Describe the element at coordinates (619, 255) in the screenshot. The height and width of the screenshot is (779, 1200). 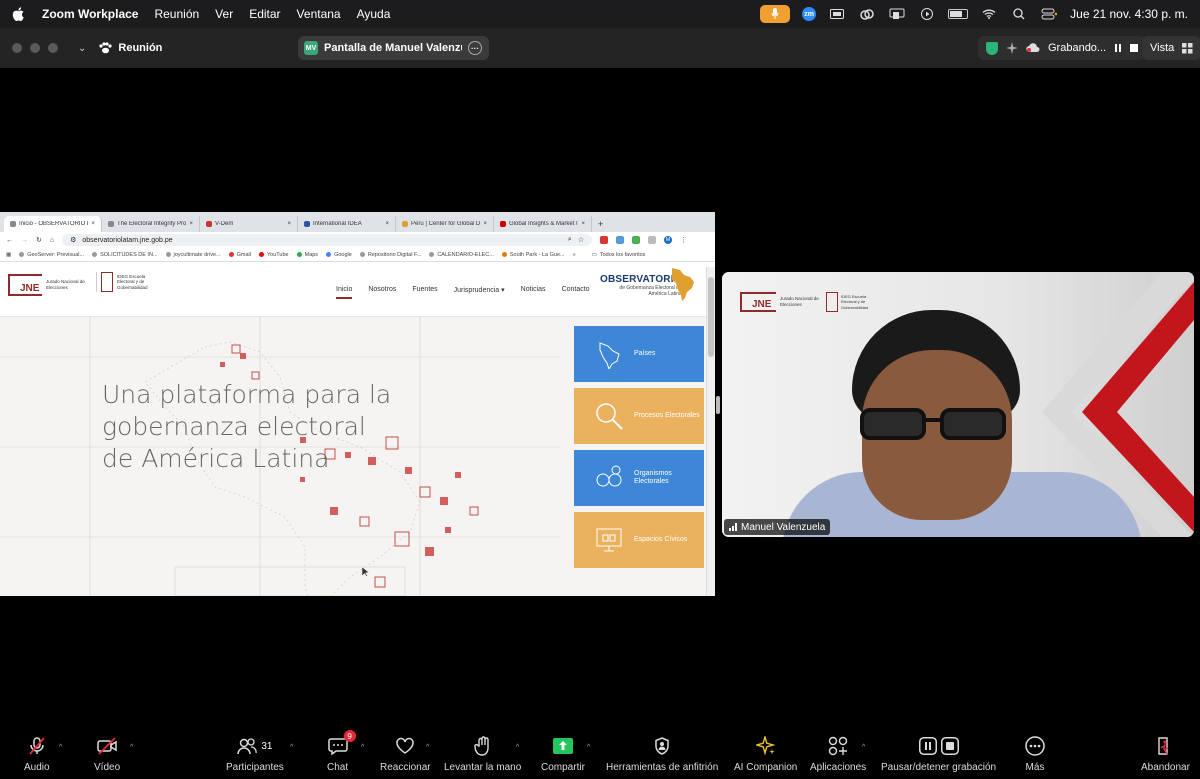
I see `all-bookmarks-folder: ▭ Todos los favoritos` at that location.